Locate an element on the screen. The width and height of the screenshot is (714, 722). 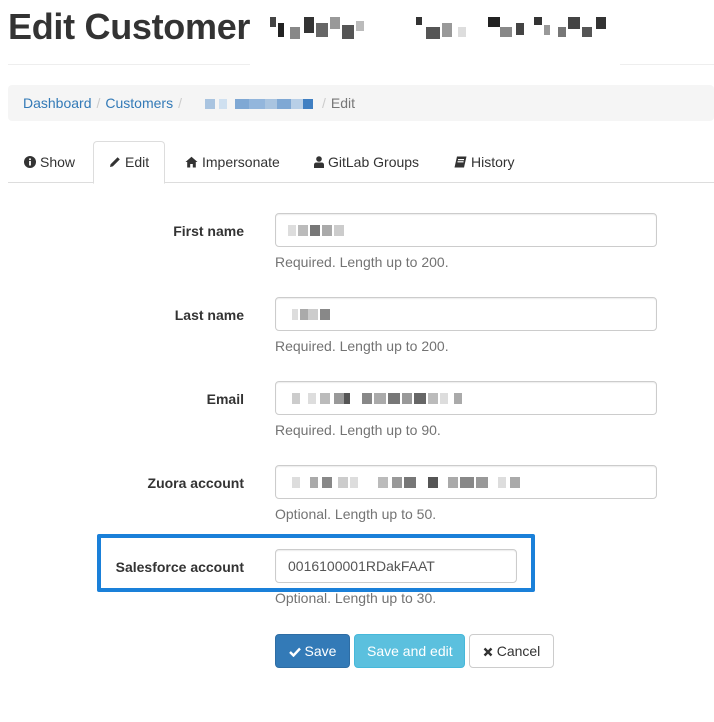
tab-impersonate: Impersonate is located at coordinates (232, 162).